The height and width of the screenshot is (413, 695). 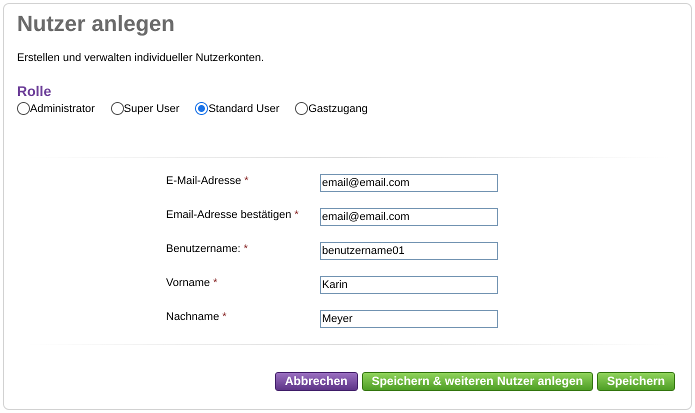 I want to click on field-label: Nachname *, so click(x=197, y=317).